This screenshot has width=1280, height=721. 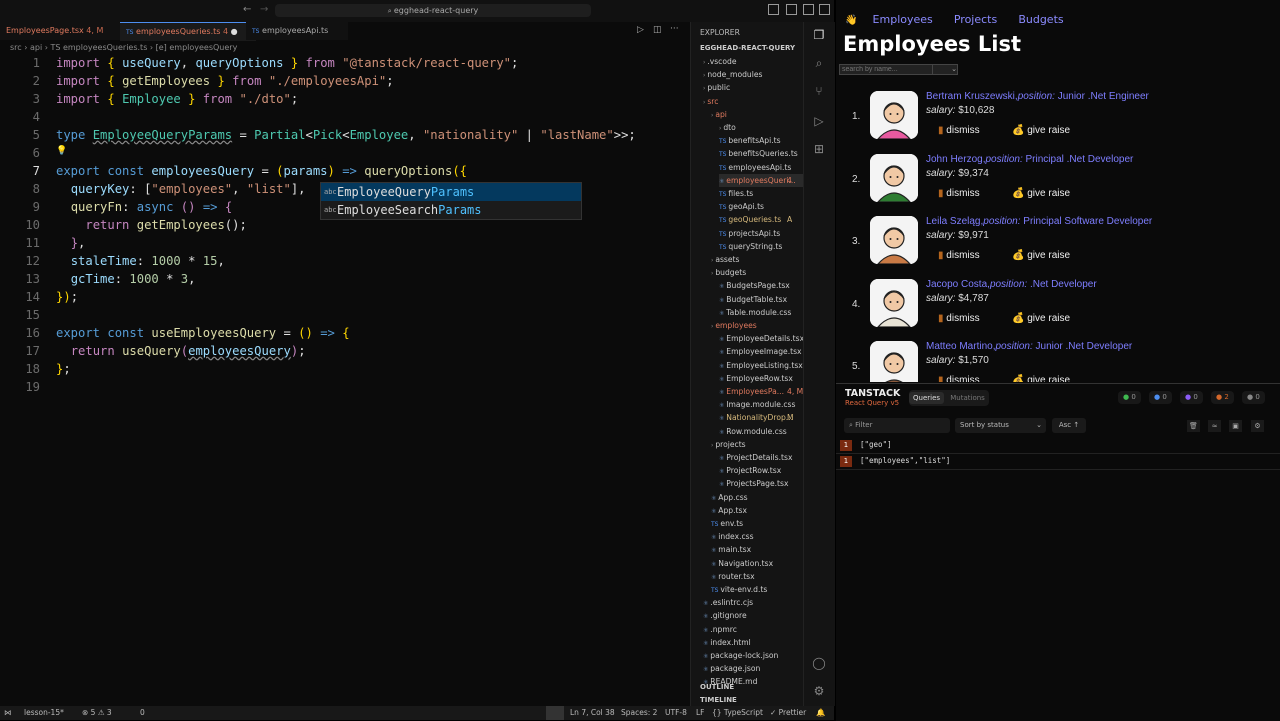 I want to click on file-navigation-tsx: ⚛ Navigation.tsx, so click(x=742, y=563).